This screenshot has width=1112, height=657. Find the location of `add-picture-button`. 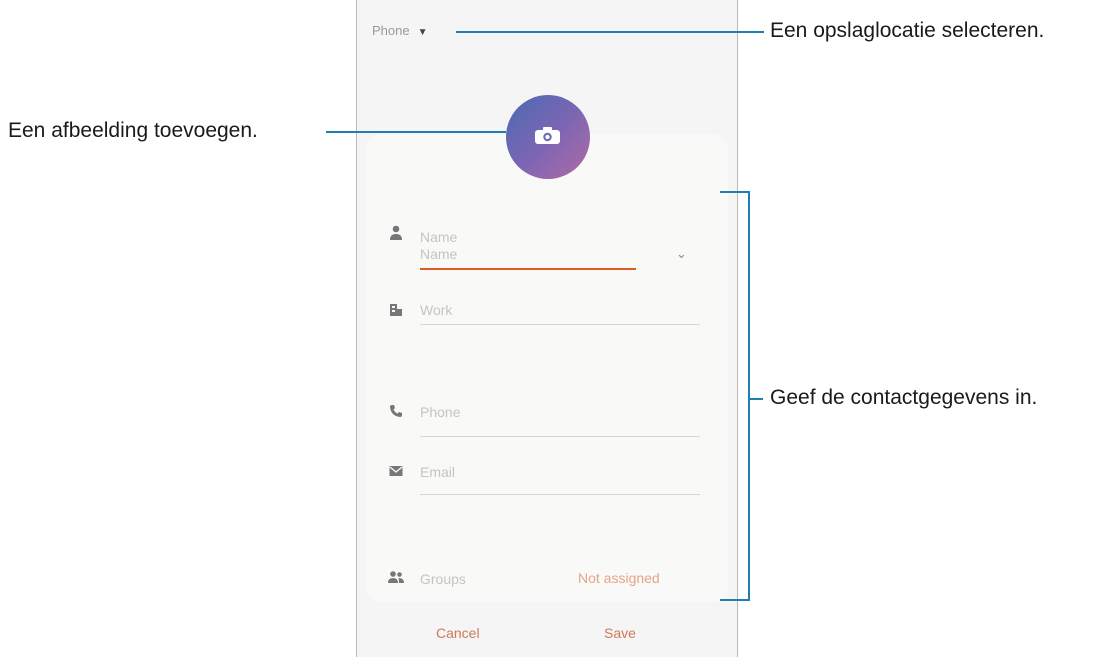

add-picture-button is located at coordinates (548, 137).